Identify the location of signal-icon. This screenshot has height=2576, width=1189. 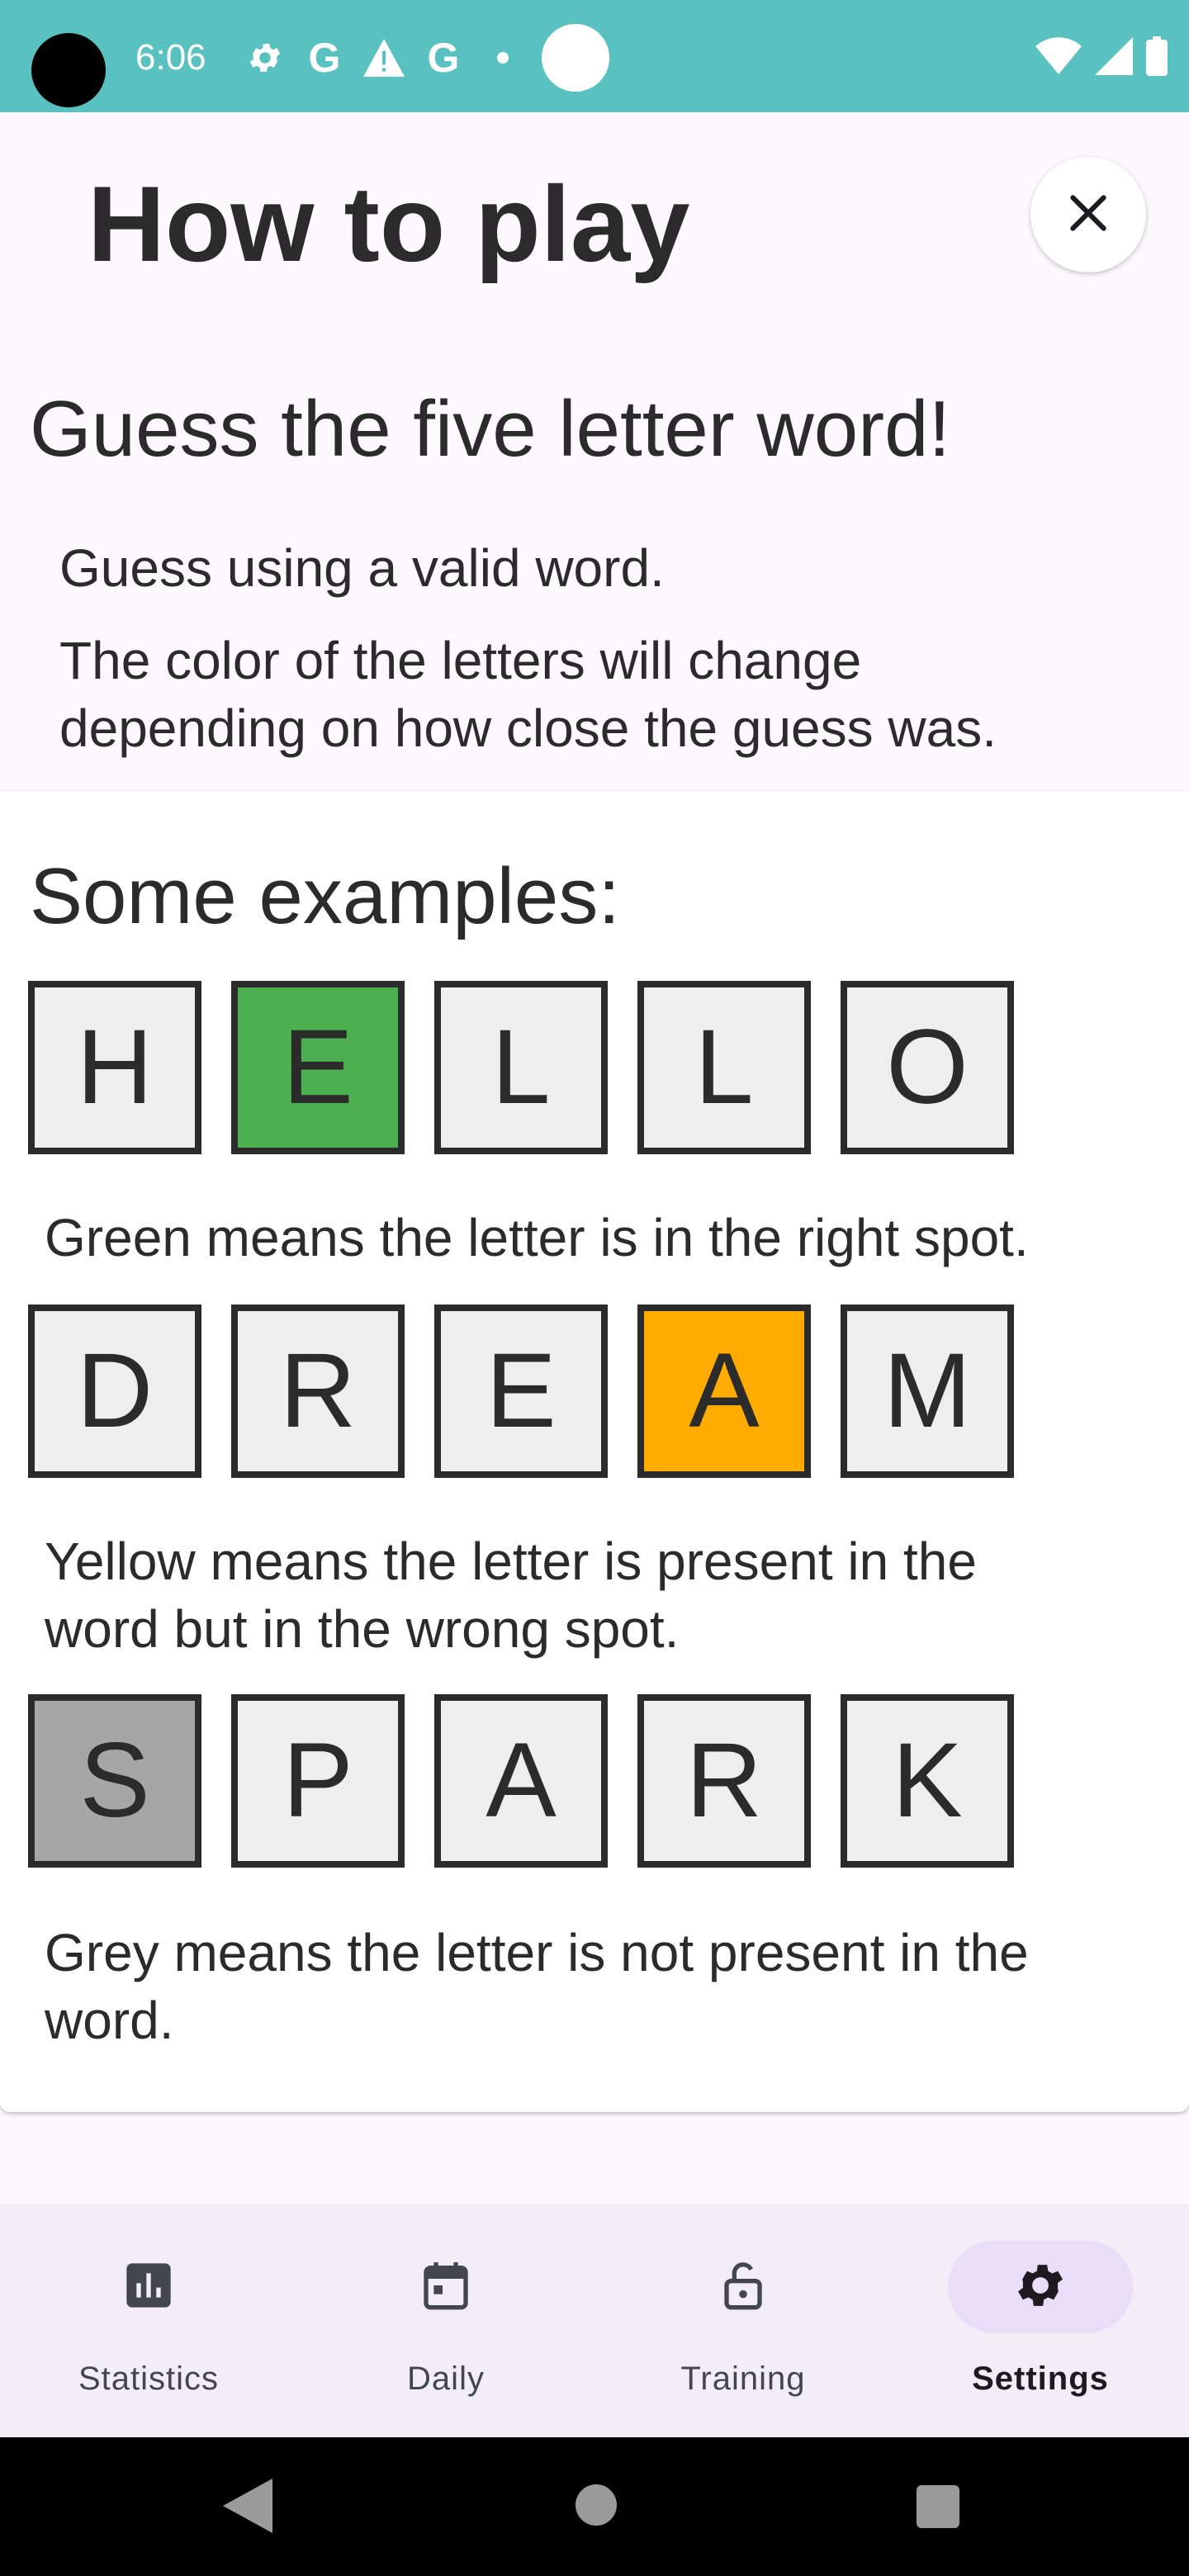
(1114, 57).